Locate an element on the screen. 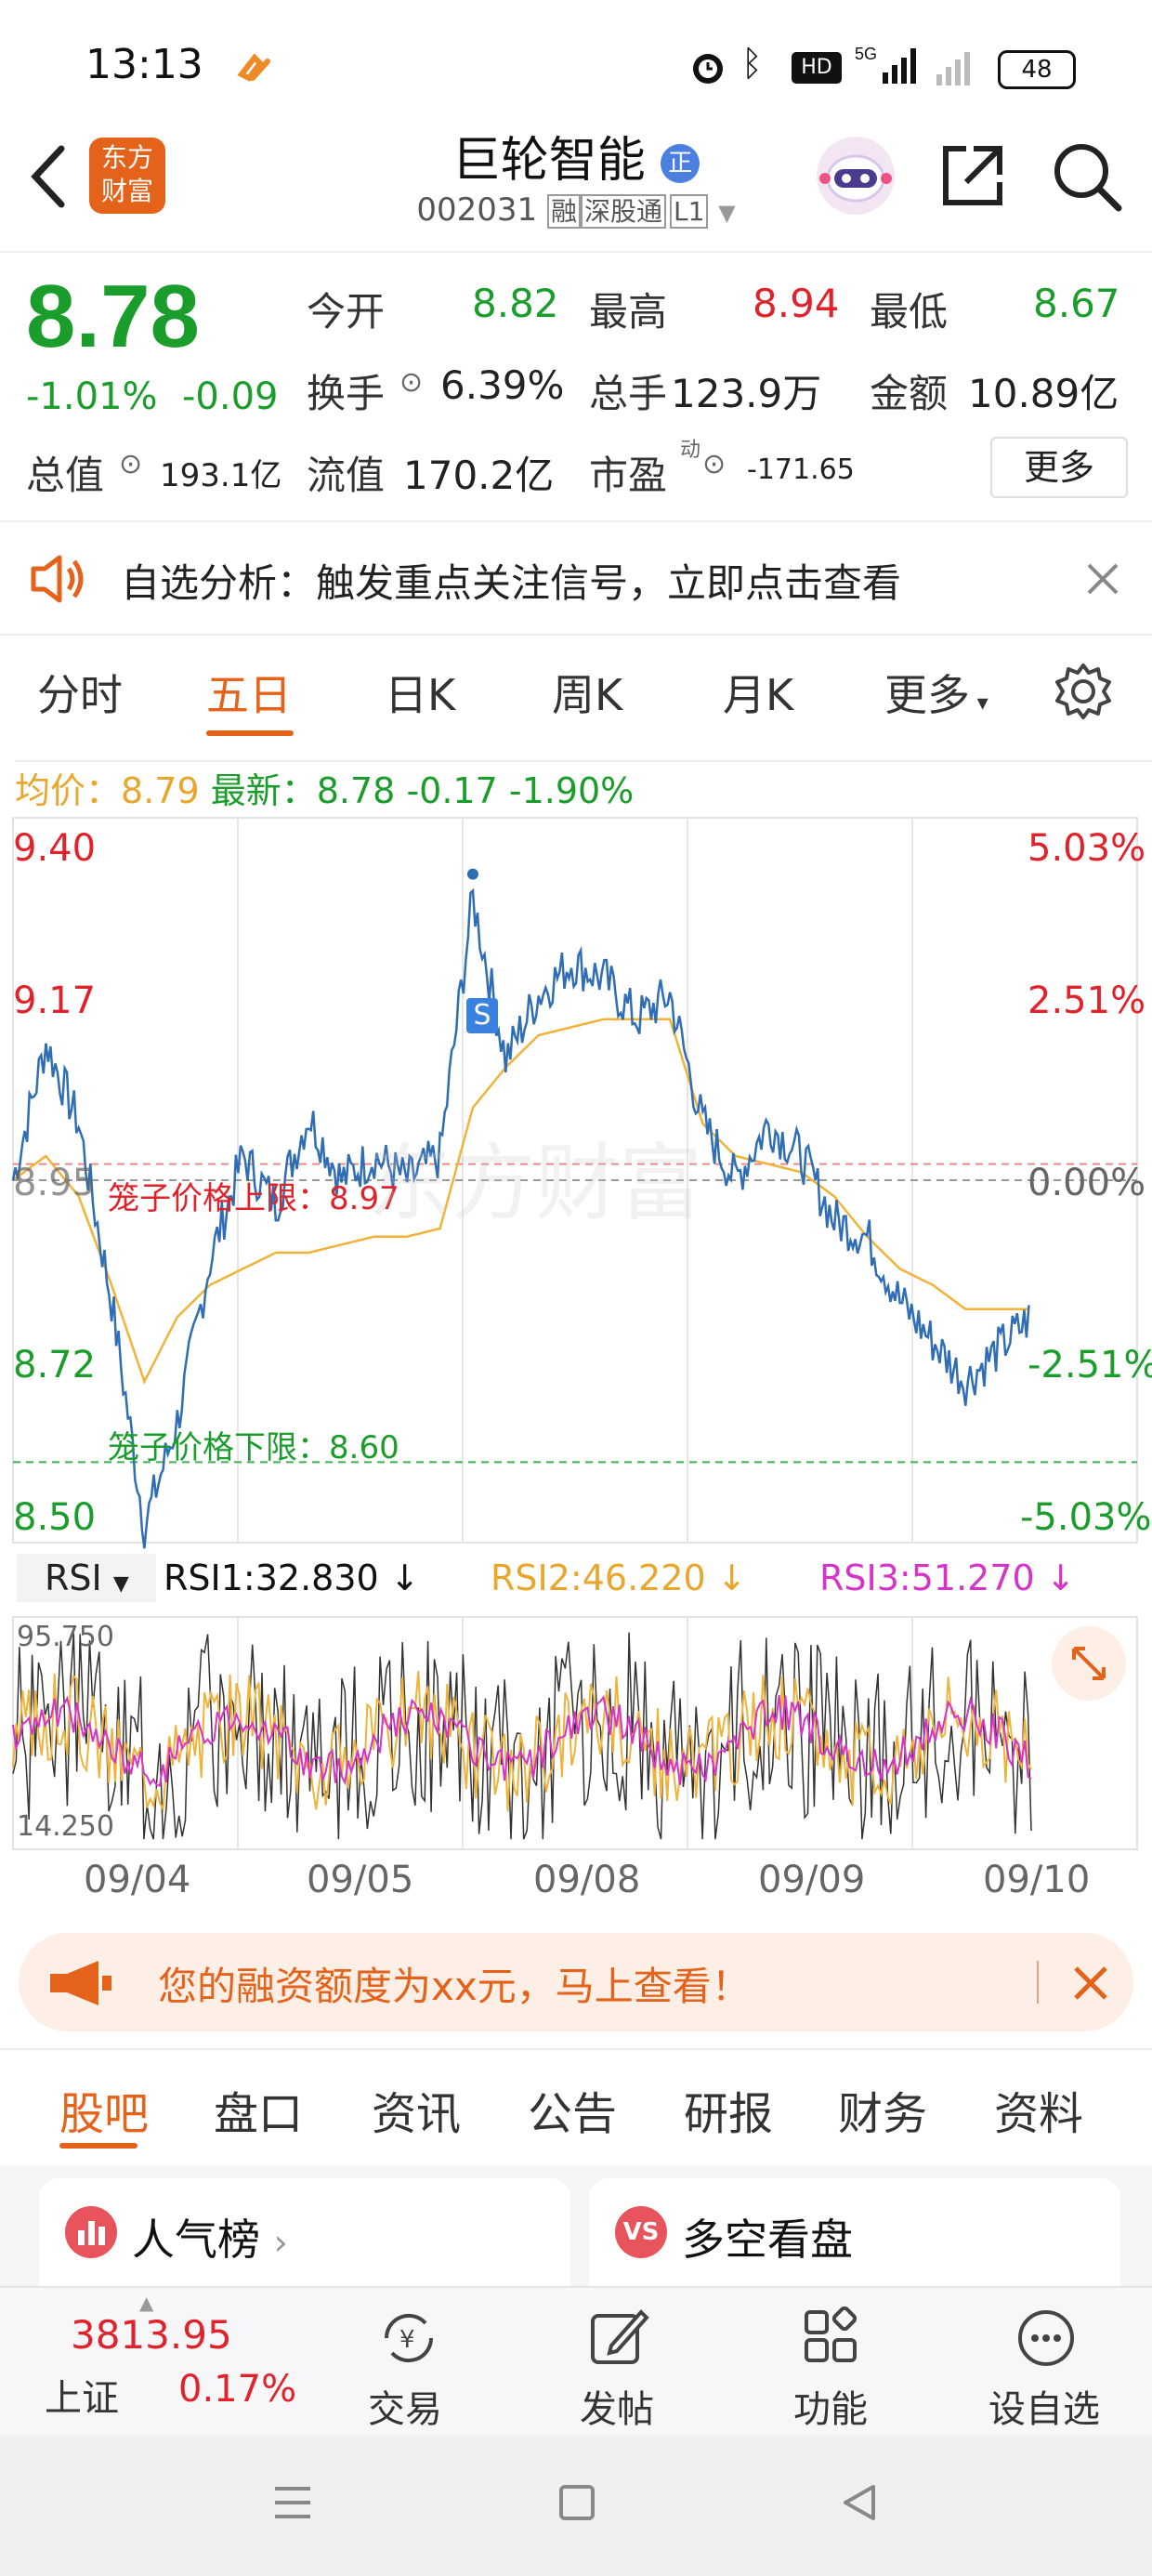  low-label: 最低 is located at coordinates (909, 312).